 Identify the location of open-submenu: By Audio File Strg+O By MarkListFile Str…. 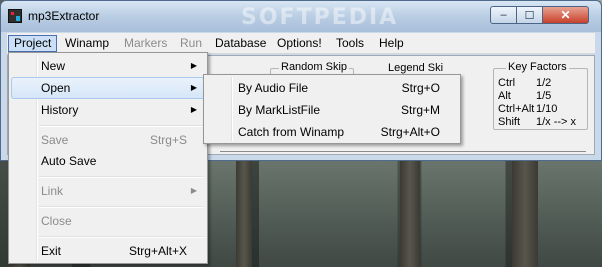
(332, 109).